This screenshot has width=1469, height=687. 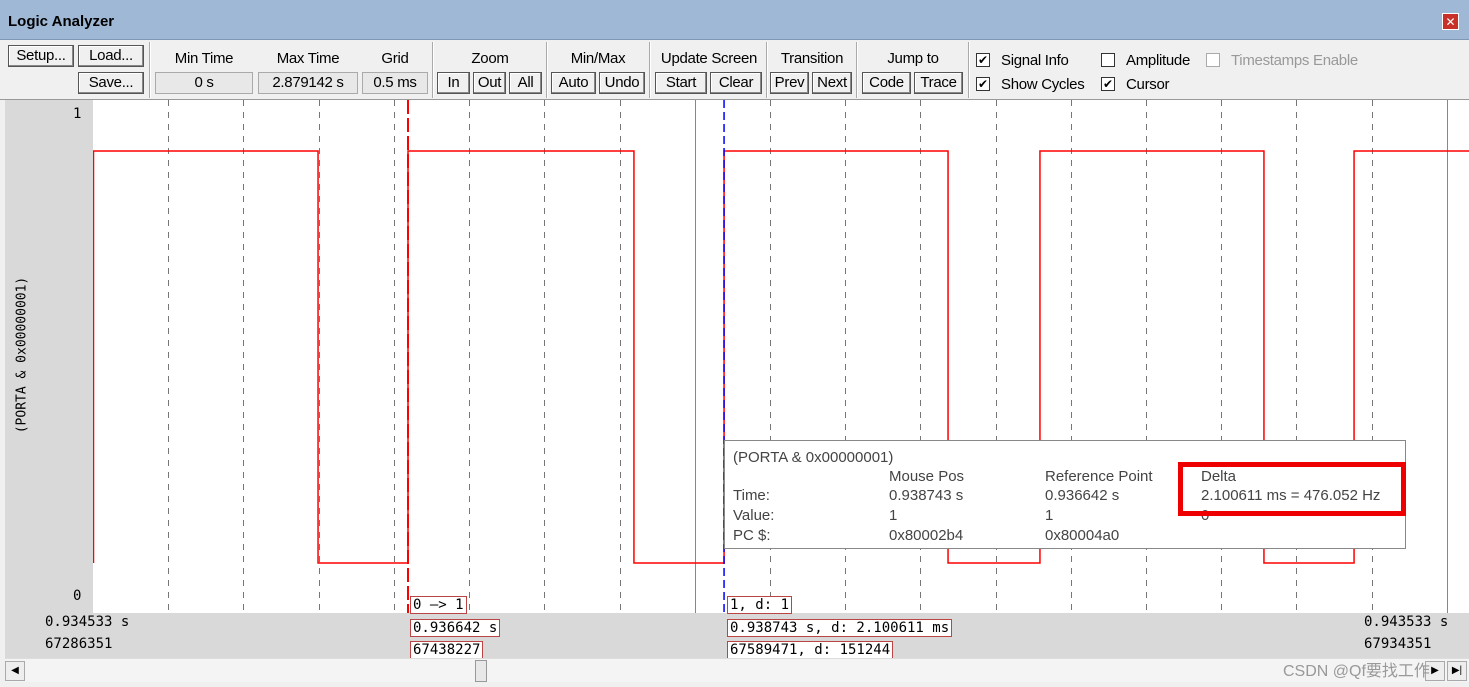 What do you see at coordinates (79, 644) in the screenshot?
I see `left-cycles-label: 67286351` at bounding box center [79, 644].